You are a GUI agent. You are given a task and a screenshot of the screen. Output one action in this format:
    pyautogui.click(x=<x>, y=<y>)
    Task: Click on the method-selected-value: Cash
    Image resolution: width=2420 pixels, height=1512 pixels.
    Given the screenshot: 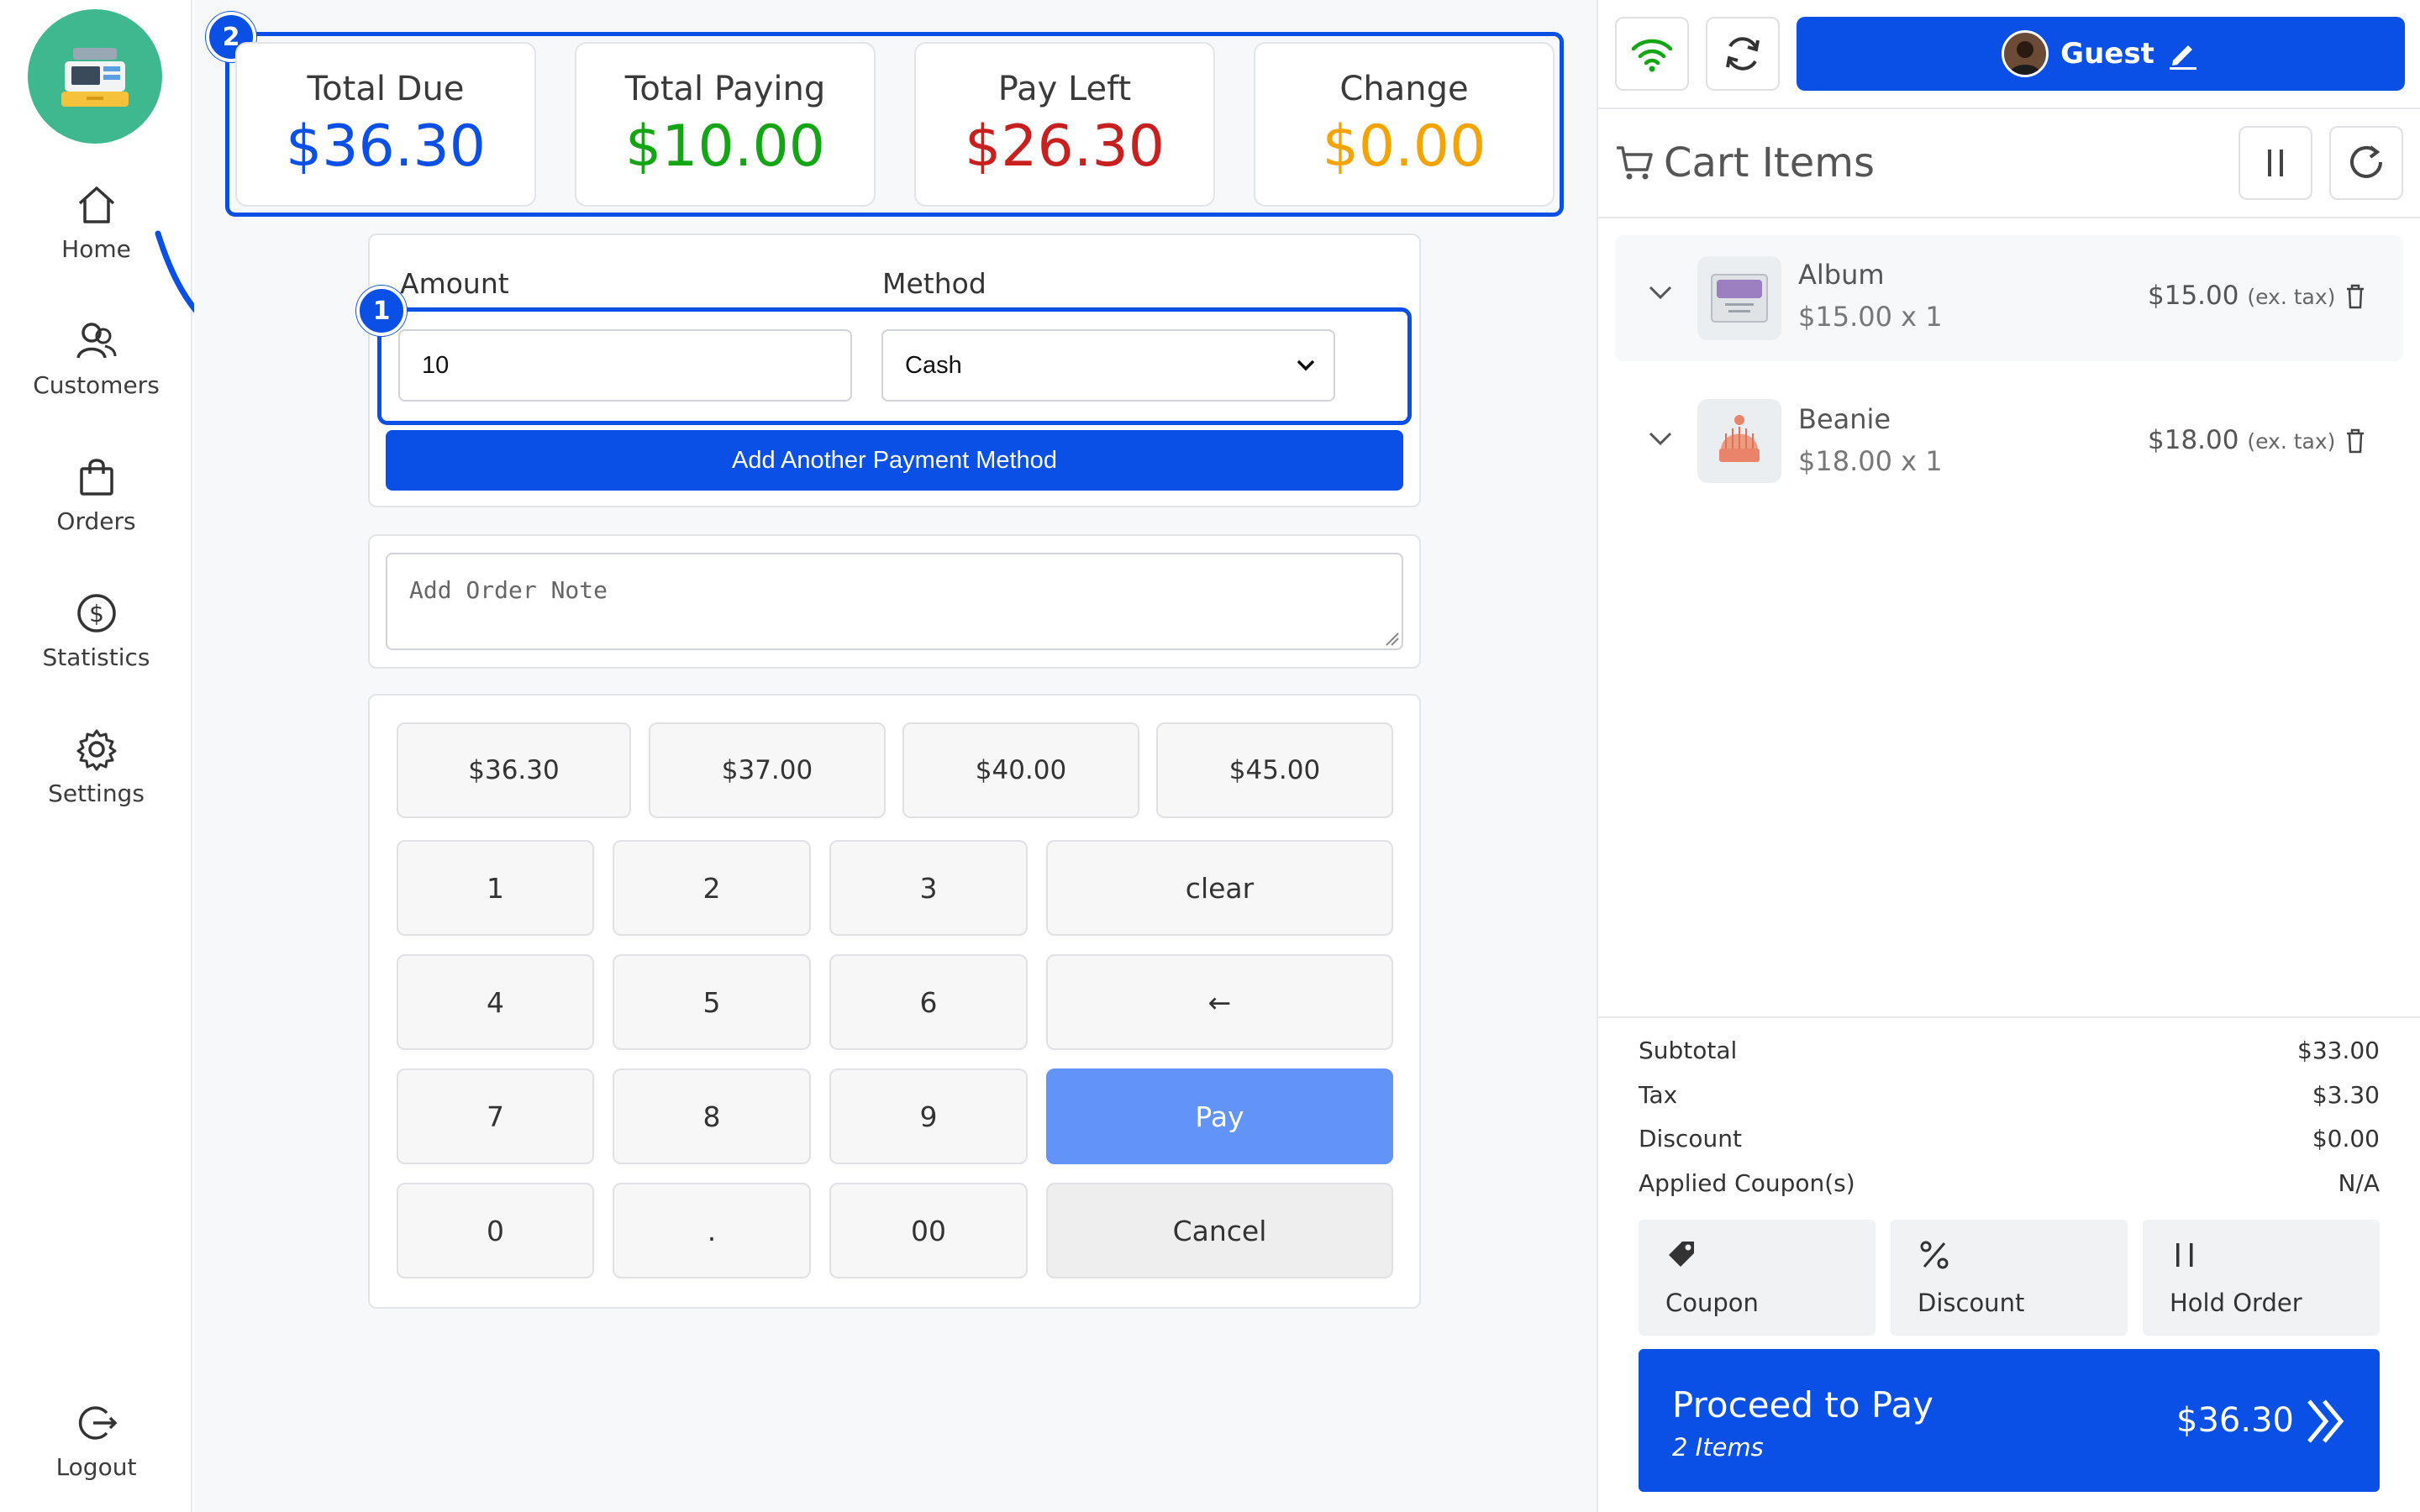 What is the action you would take?
    pyautogui.click(x=933, y=365)
    